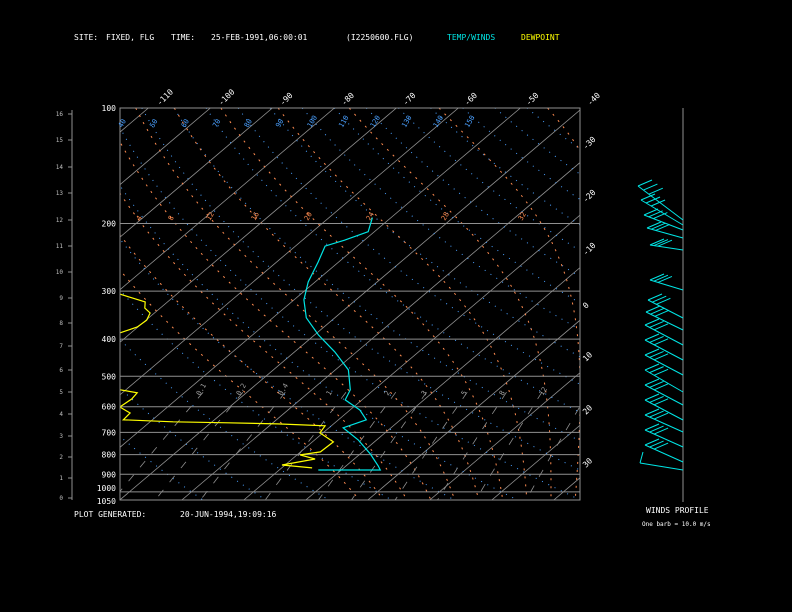  What do you see at coordinates (216, 123) in the screenshot?
I see `dry-adiabat-label: 70` at bounding box center [216, 123].